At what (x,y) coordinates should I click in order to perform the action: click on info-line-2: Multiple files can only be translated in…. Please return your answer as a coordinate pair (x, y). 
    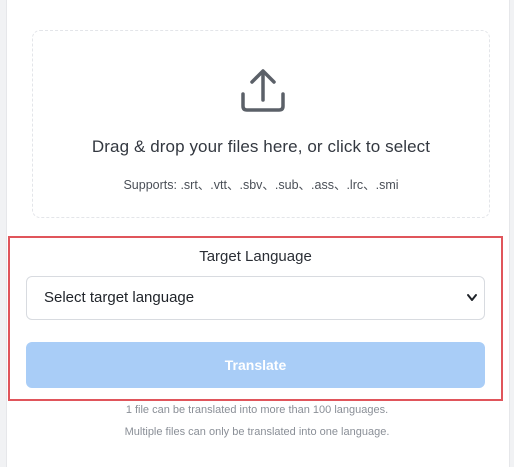
    Looking at the image, I should click on (257, 432).